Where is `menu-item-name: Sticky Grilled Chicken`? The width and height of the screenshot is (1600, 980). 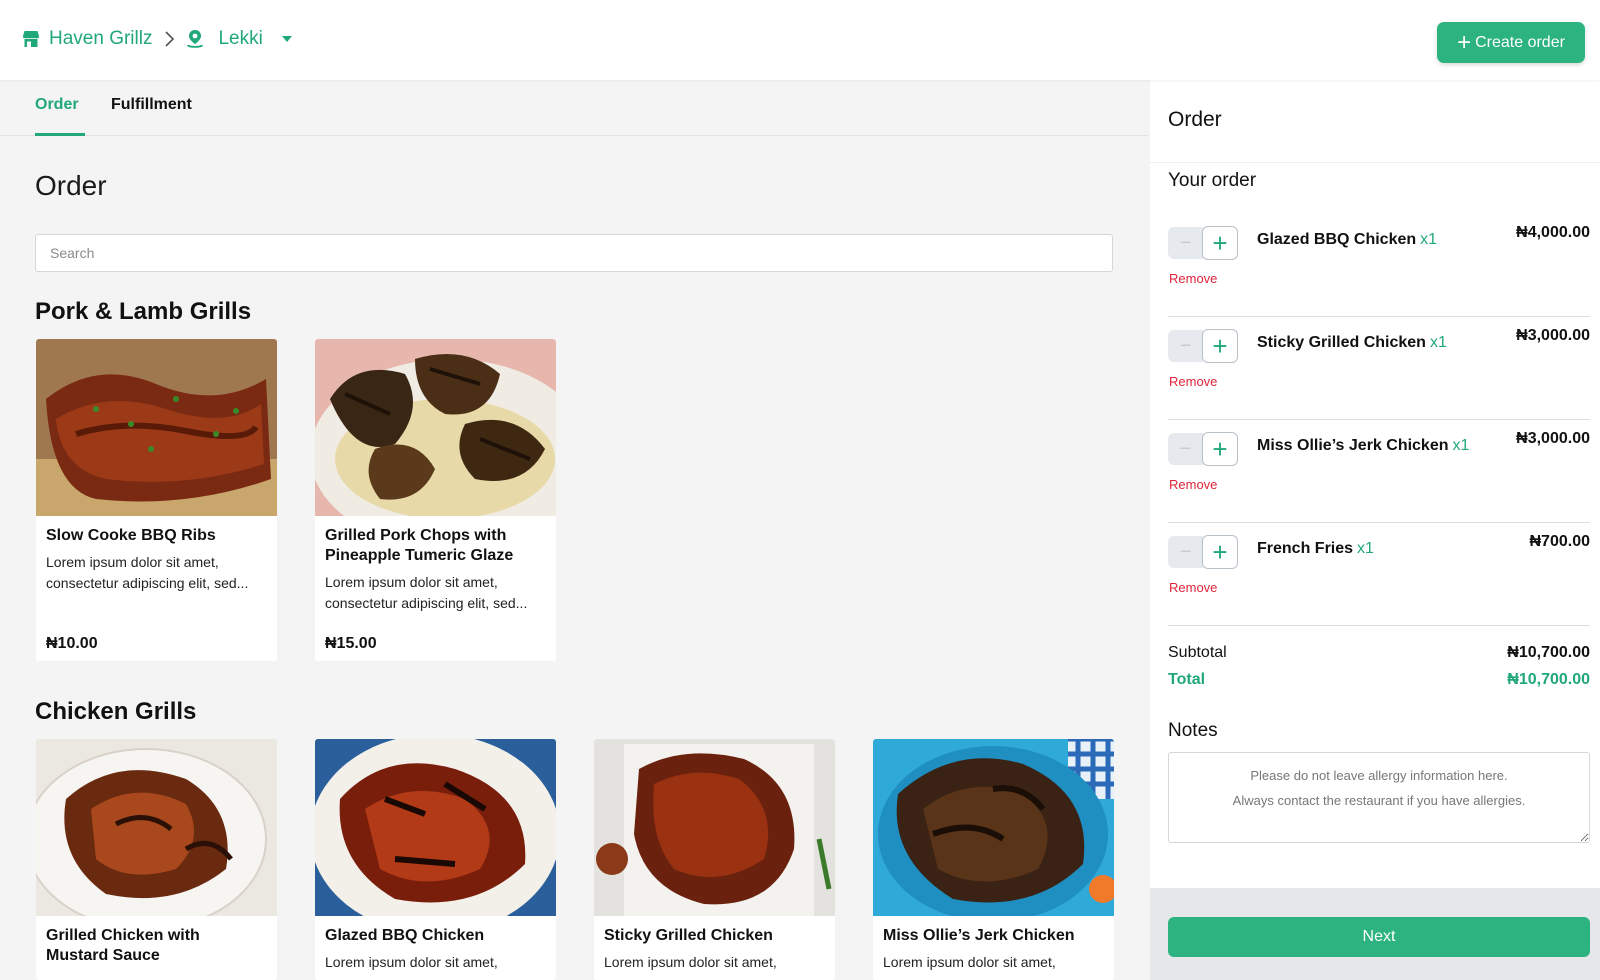 menu-item-name: Sticky Grilled Chicken is located at coordinates (688, 935).